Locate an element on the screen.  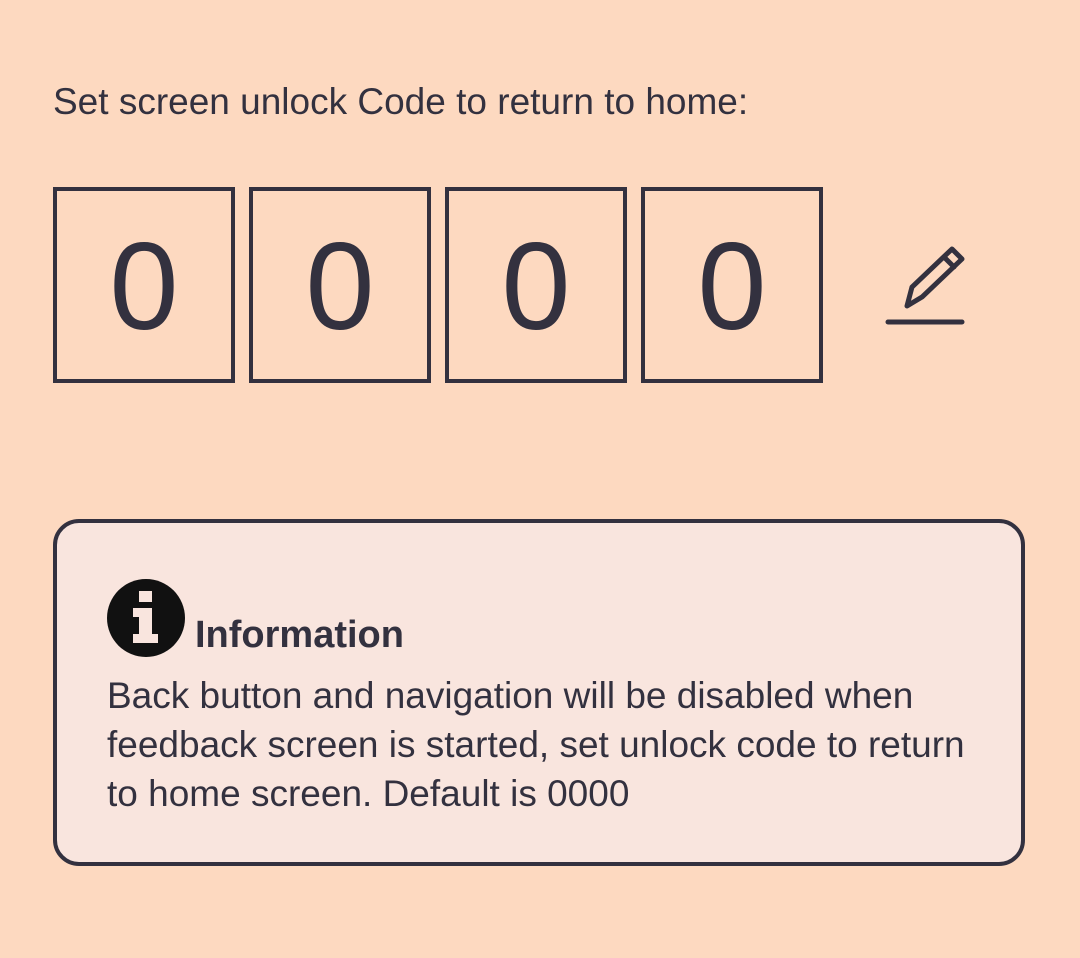
info-icon is located at coordinates (146, 618).